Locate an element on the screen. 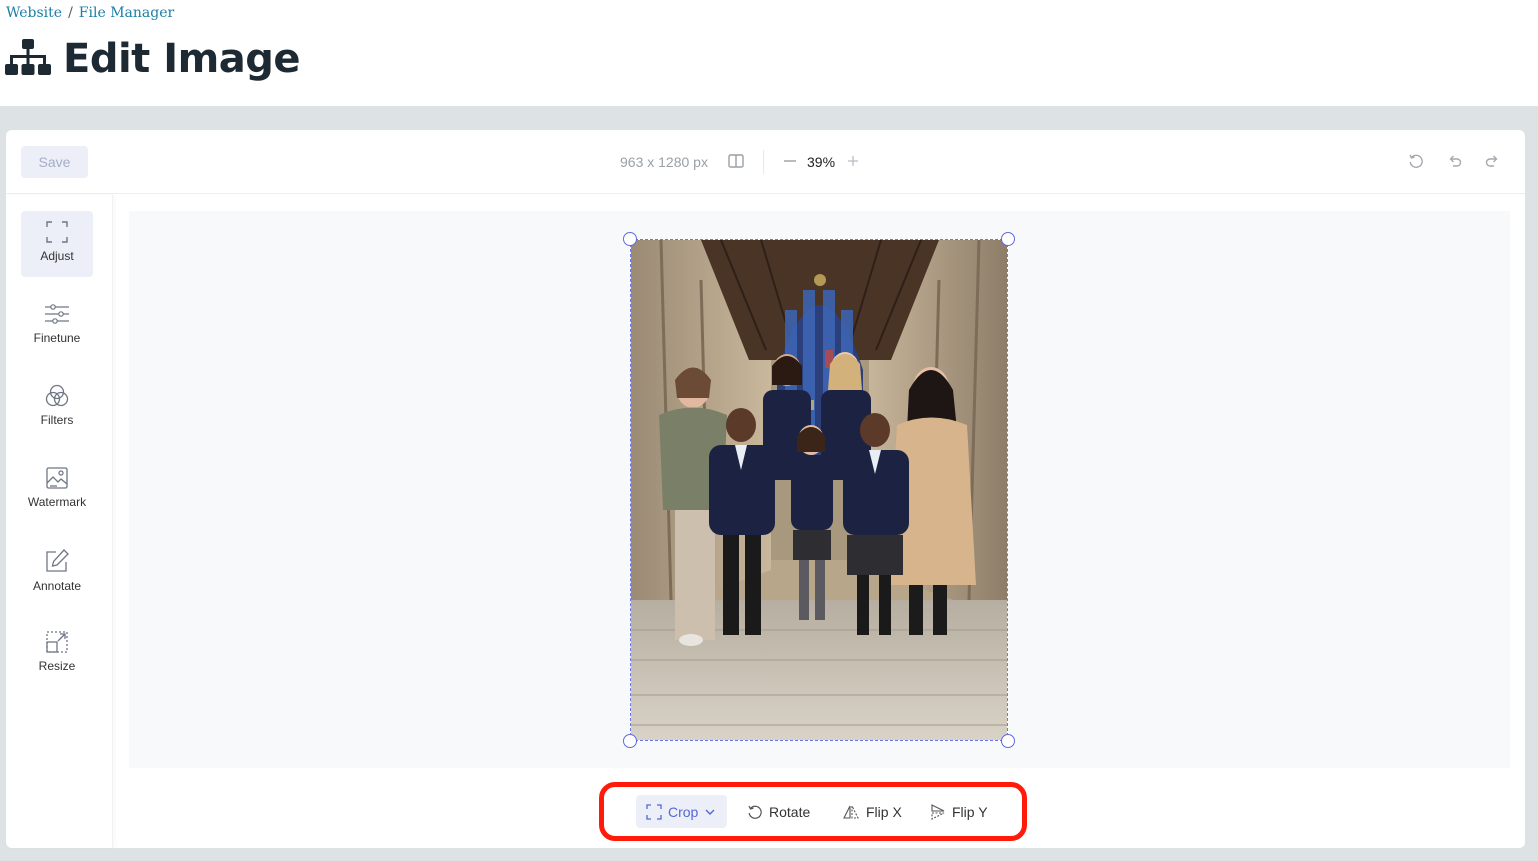  image-preview is located at coordinates (819, 490).